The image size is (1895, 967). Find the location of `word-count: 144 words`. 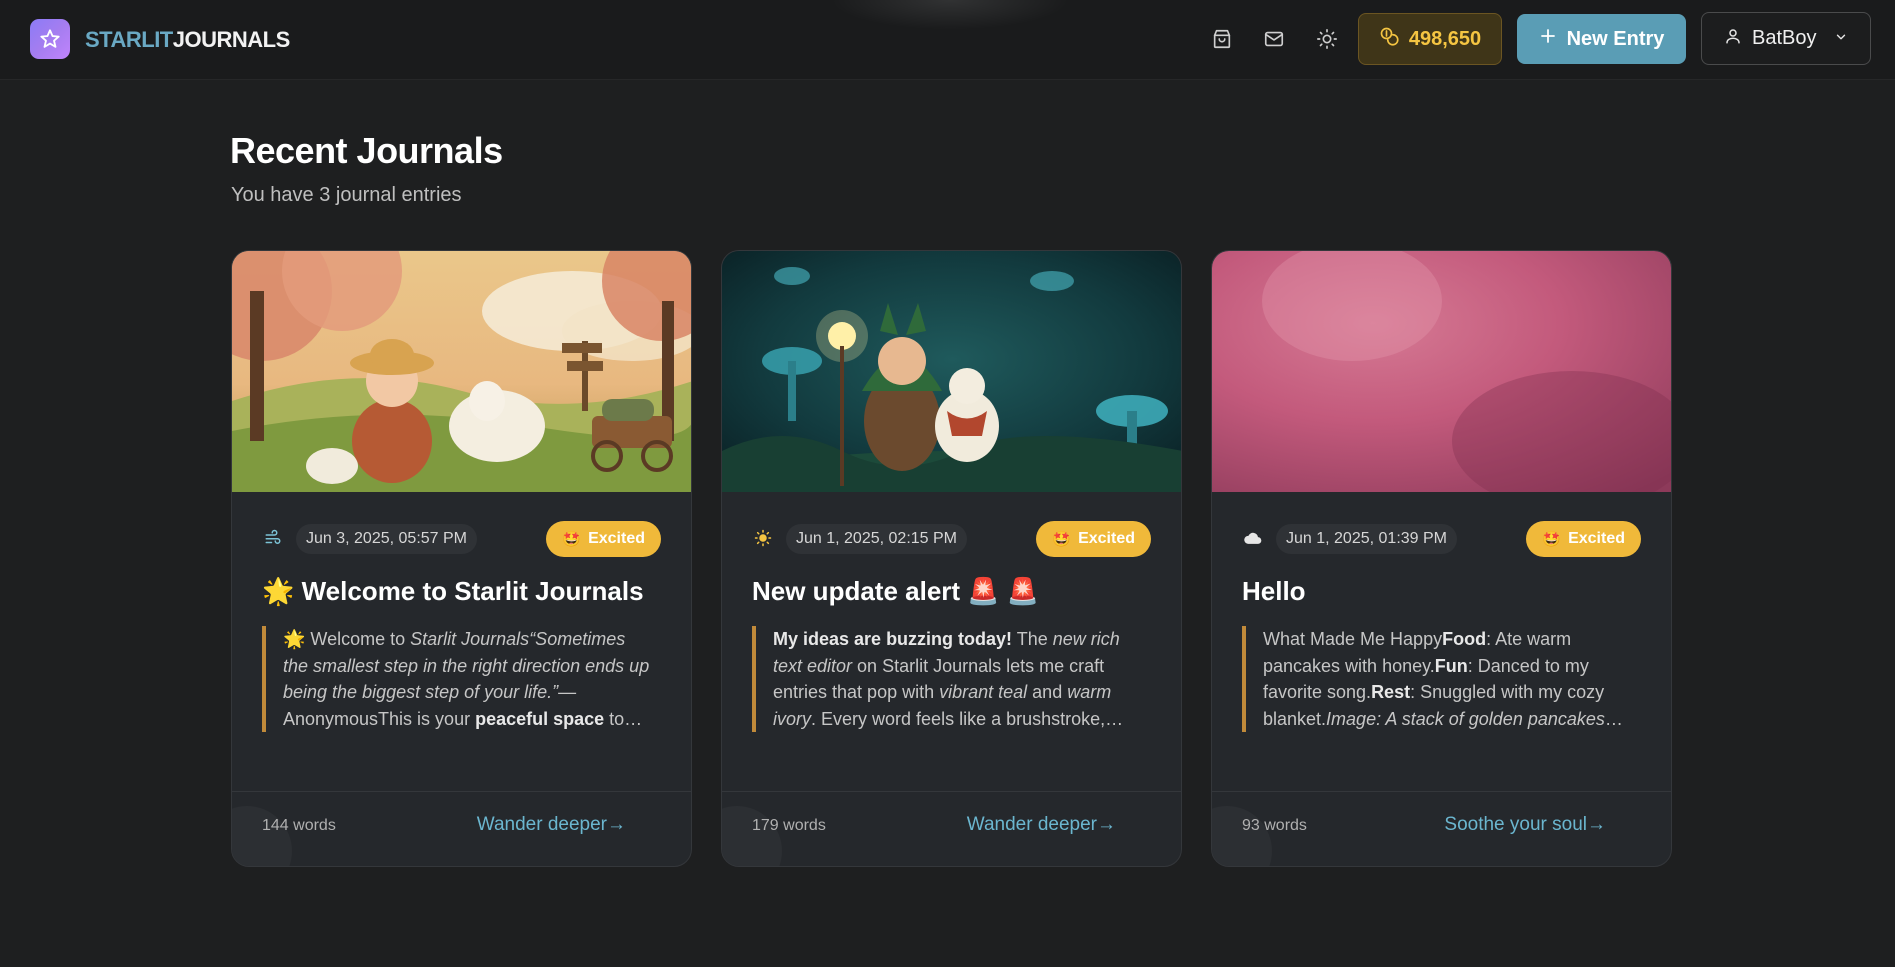

word-count: 144 words is located at coordinates (299, 825).